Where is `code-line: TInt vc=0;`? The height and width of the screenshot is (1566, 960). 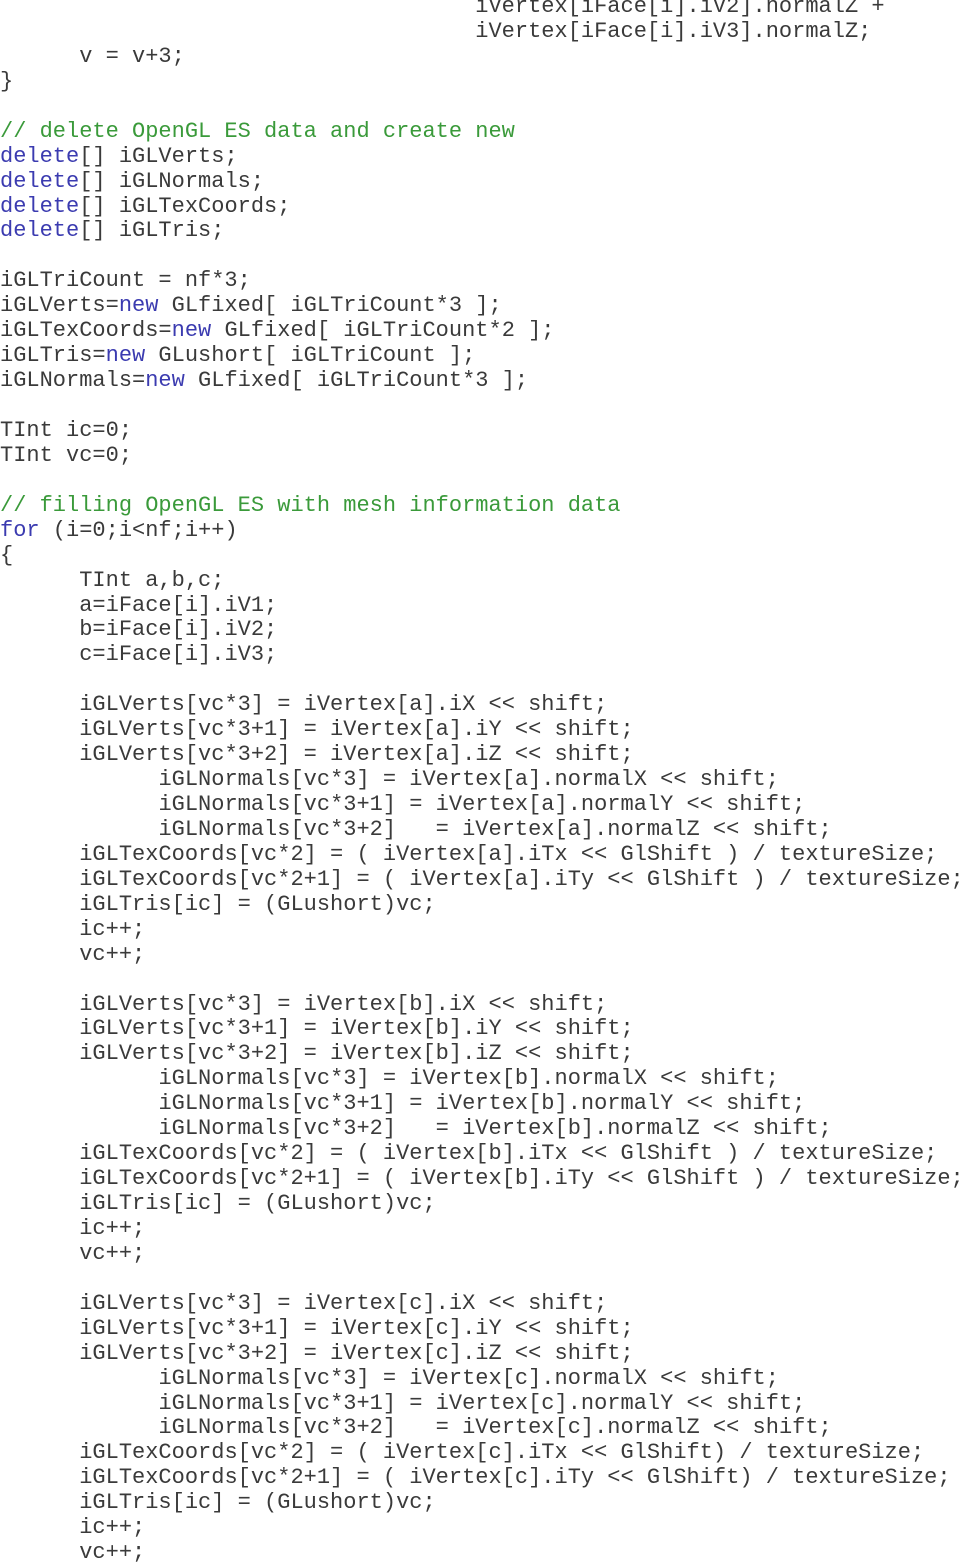
code-line: TInt vc=0; is located at coordinates (480, 456).